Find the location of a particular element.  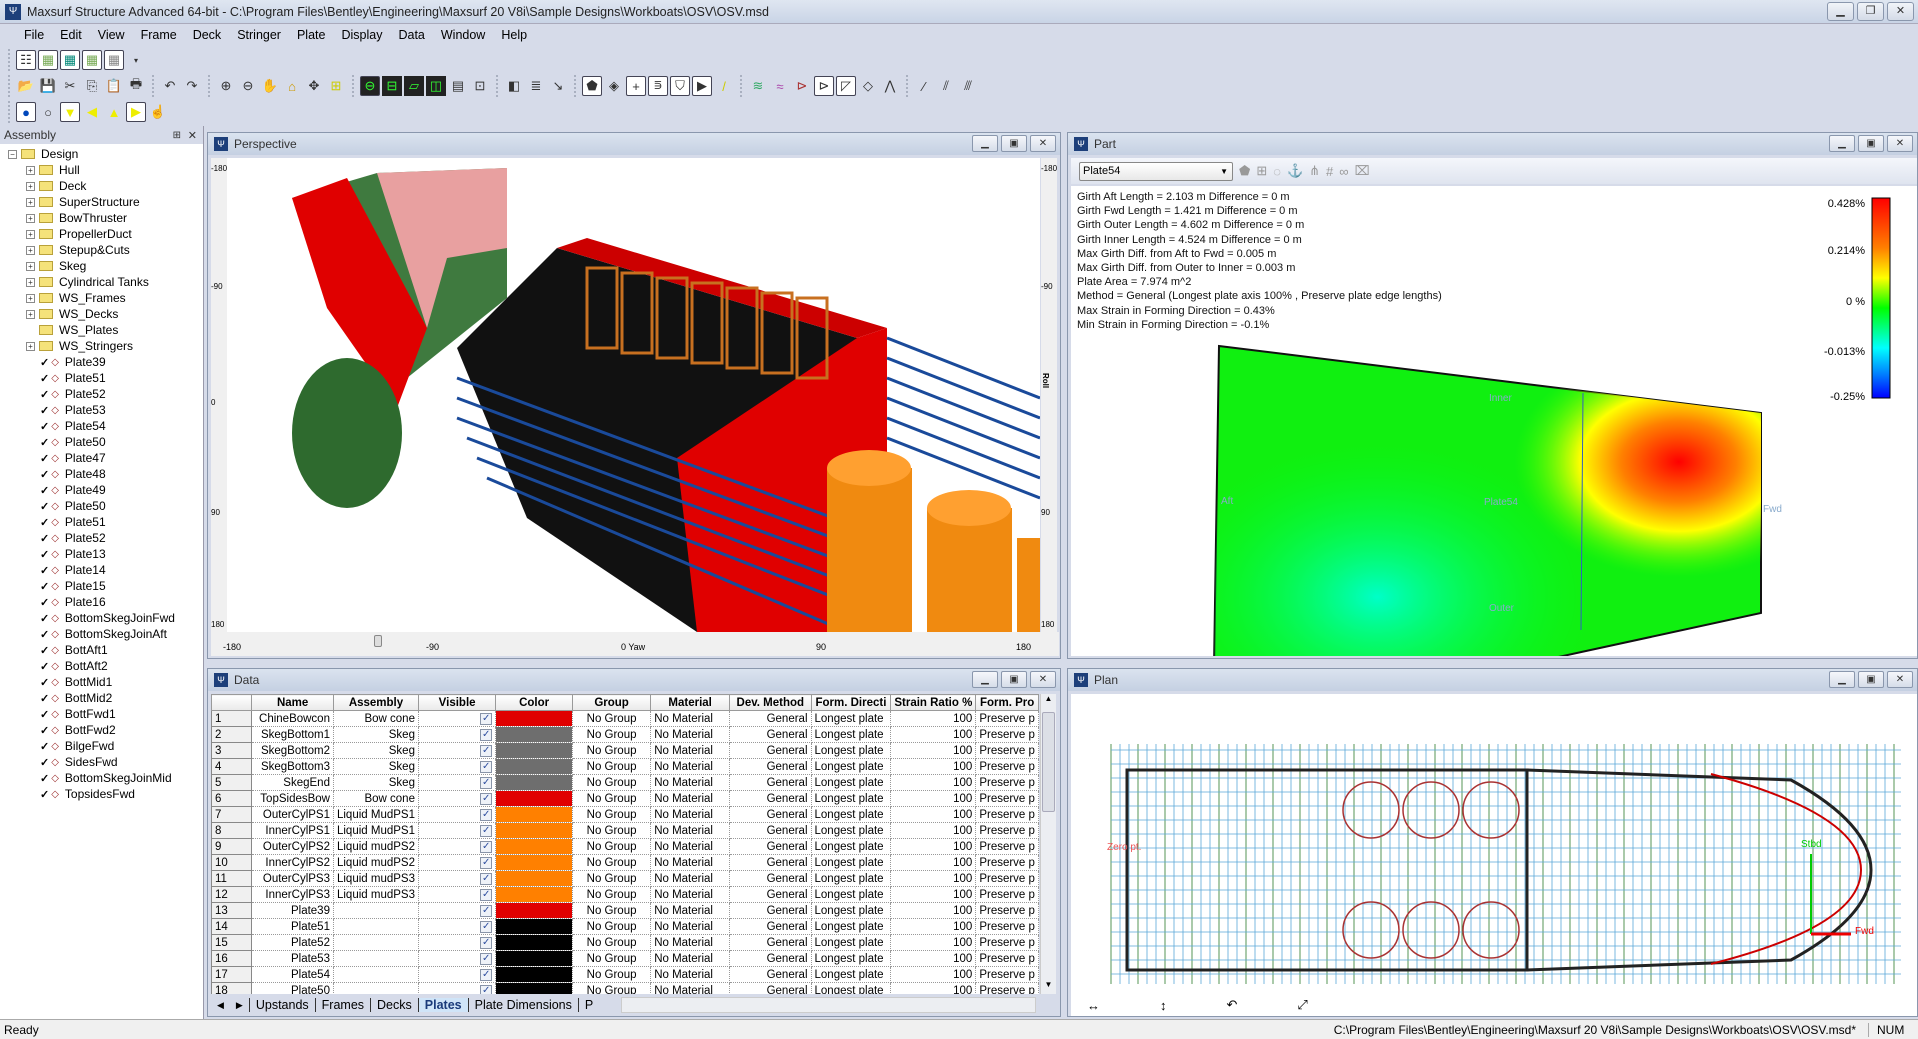

light-top-icon: ▼ is located at coordinates (70, 112).